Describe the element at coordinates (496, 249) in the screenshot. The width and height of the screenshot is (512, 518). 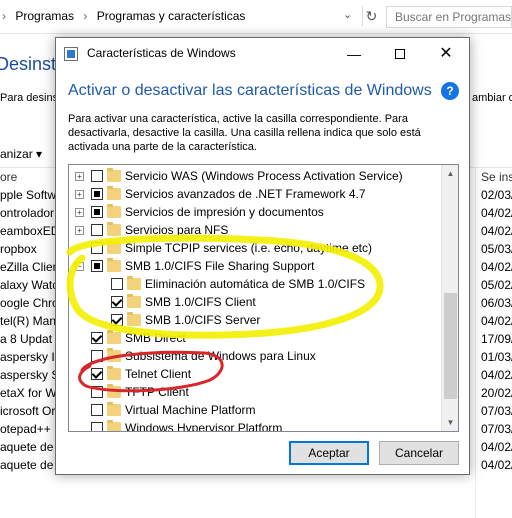
I see `program-install-date: 05/03/` at that location.